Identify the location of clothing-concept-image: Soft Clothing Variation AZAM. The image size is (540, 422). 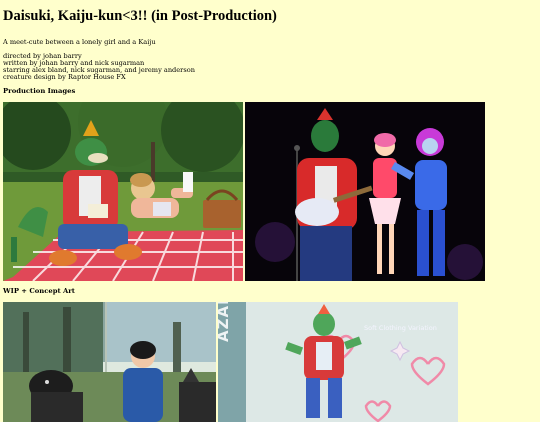
(338, 362).